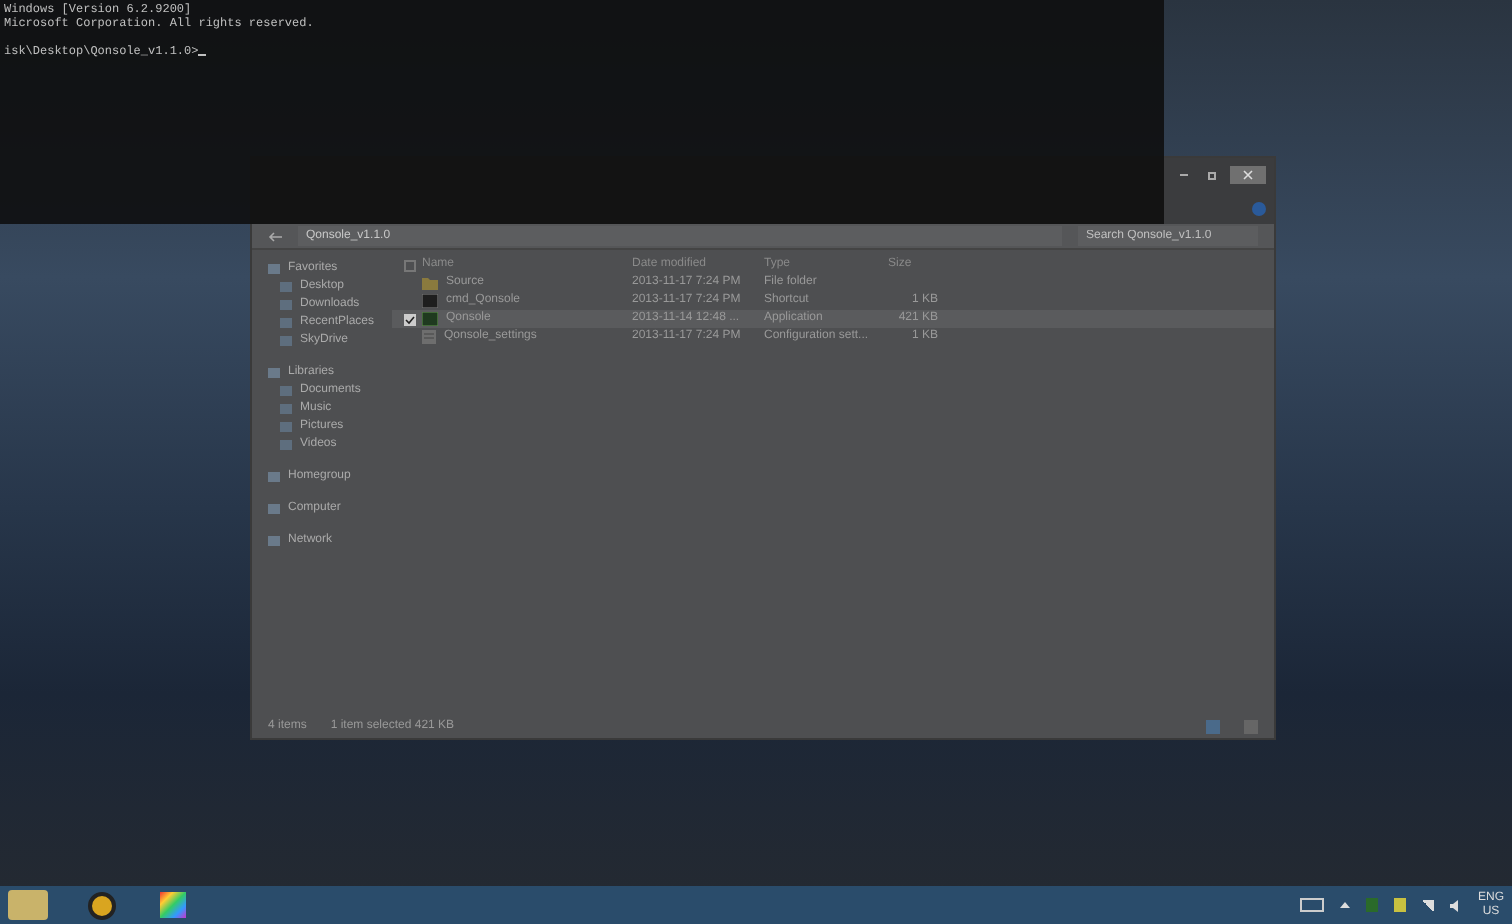 Image resolution: width=1512 pixels, height=924 pixels. I want to click on settings-file-icon, so click(429, 337).